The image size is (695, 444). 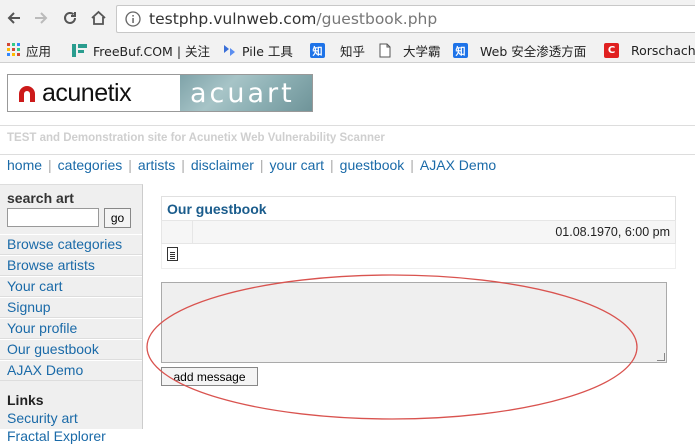 What do you see at coordinates (172, 254) in the screenshot?
I see `document-icon` at bounding box center [172, 254].